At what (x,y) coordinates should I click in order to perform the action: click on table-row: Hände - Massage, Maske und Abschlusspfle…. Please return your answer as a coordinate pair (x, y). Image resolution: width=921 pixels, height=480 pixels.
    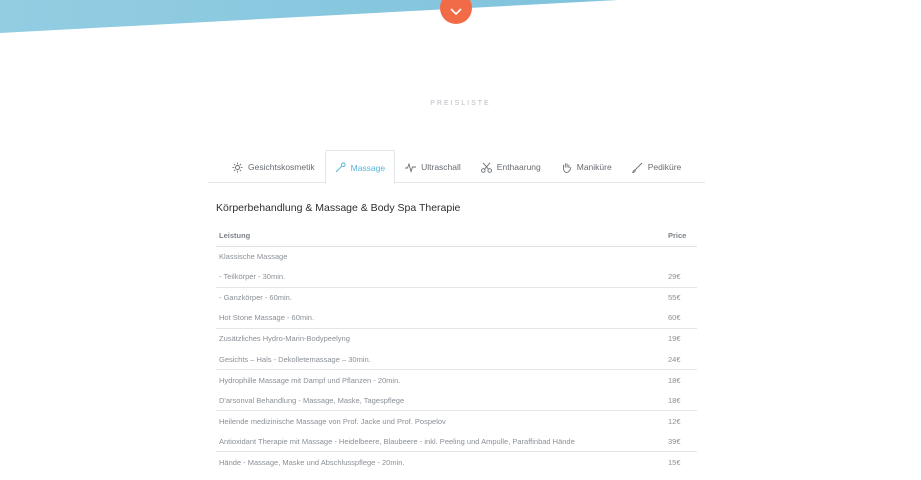
    Looking at the image, I should click on (456, 462).